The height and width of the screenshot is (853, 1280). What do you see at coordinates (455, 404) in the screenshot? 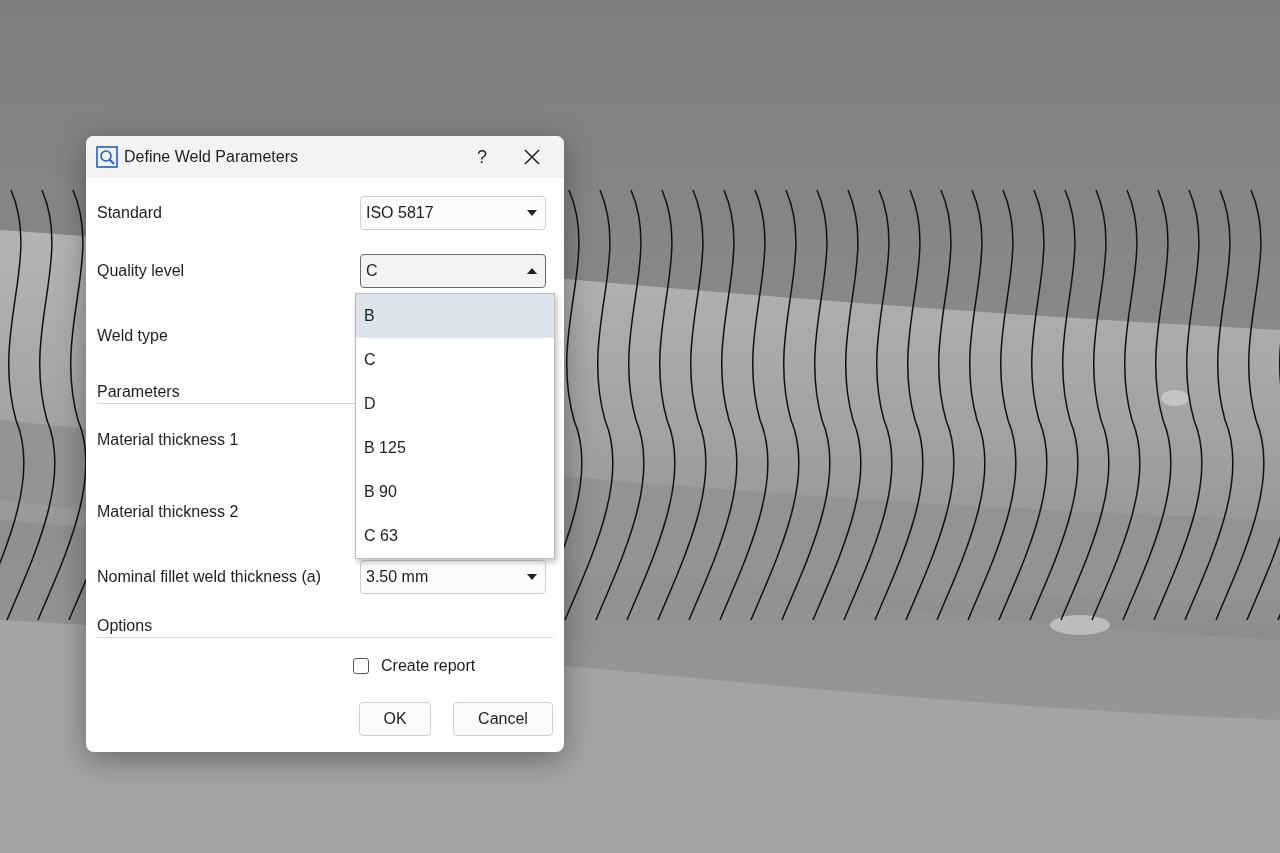
I see `dropdown-option: D` at bounding box center [455, 404].